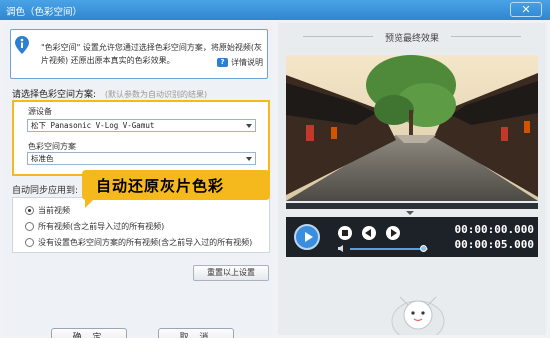 Image resolution: width=550 pixels, height=338 pixels. Describe the element at coordinates (369, 233) in the screenshot. I see `previous-frame-button` at that location.